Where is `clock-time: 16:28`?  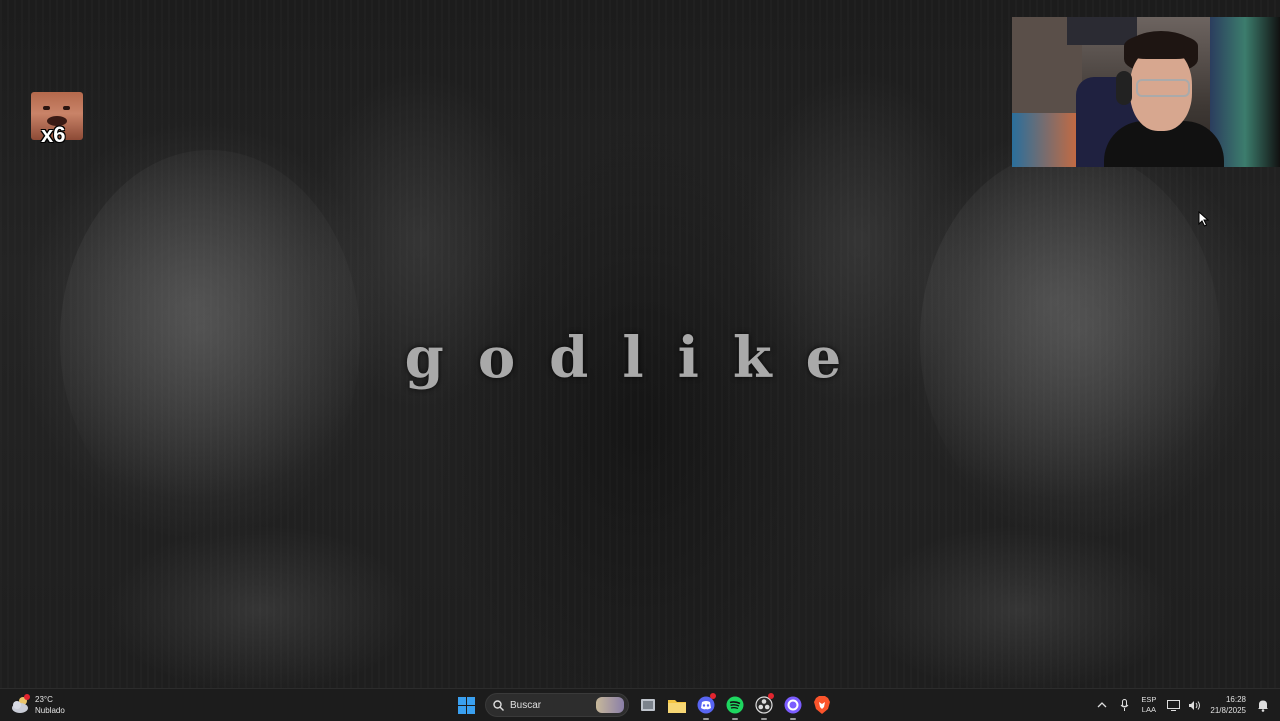
clock-time: 16:28 is located at coordinates (1235, 699).